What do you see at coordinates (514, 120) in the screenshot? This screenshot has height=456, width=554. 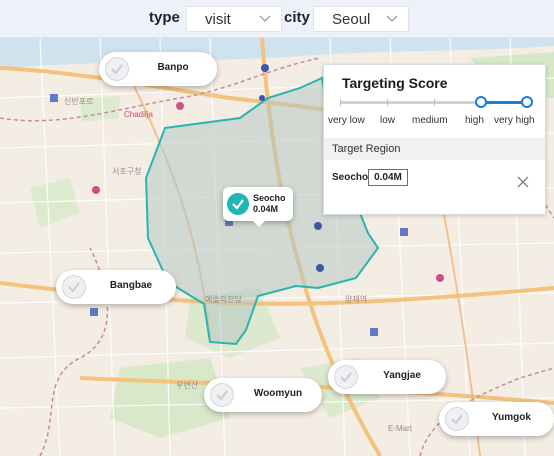 I see `level-label: very high` at bounding box center [514, 120].